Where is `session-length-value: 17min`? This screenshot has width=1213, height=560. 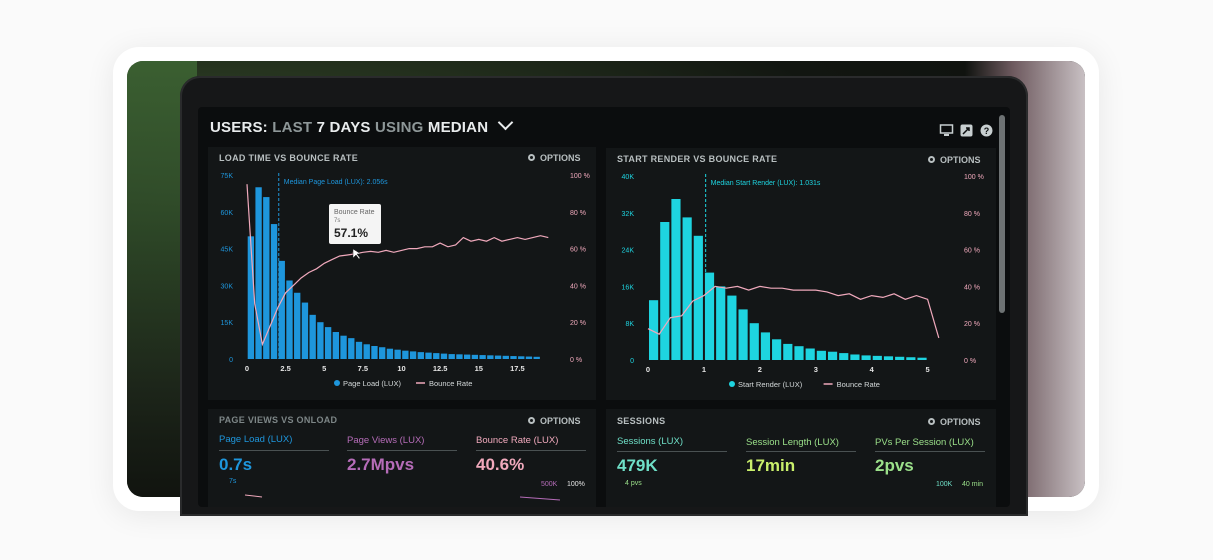 session-length-value: 17min is located at coordinates (771, 465).